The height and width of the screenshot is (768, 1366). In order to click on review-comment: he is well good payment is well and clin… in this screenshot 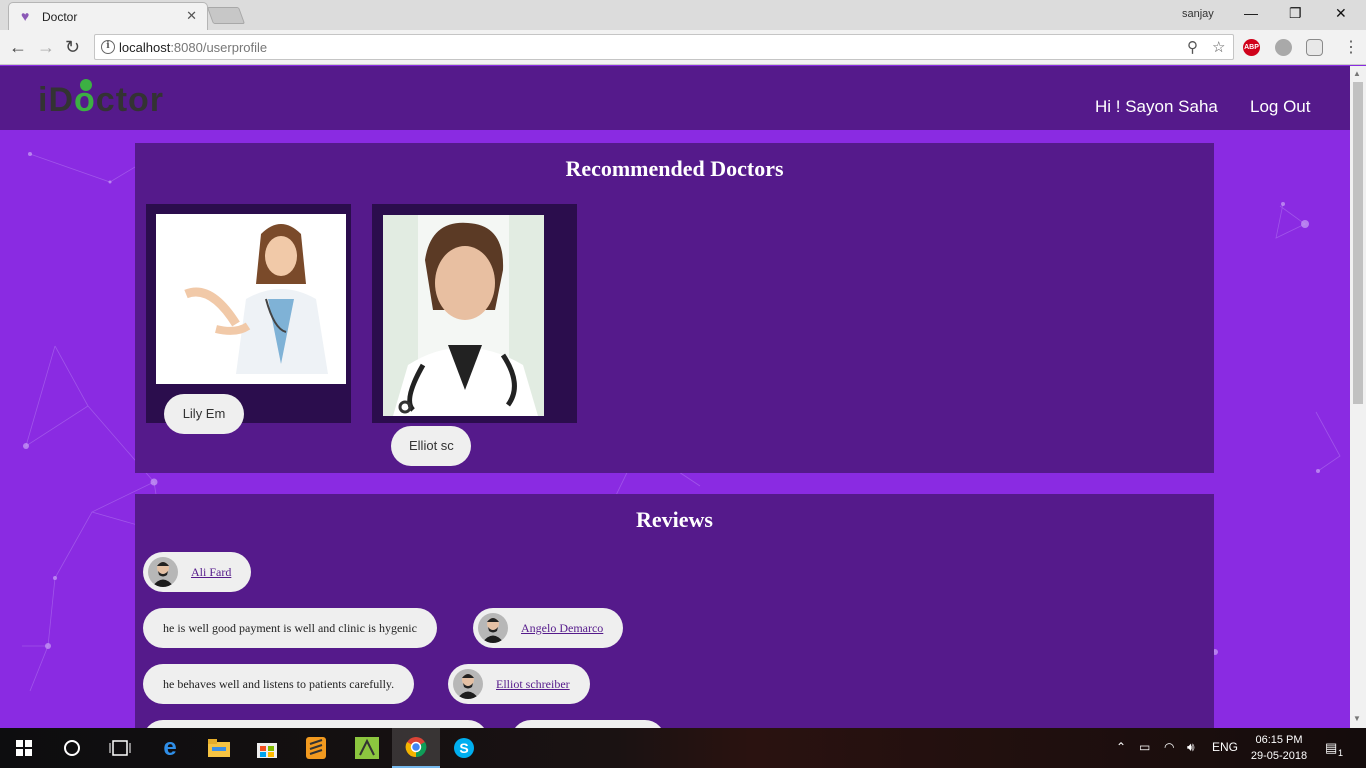, I will do `click(290, 628)`.